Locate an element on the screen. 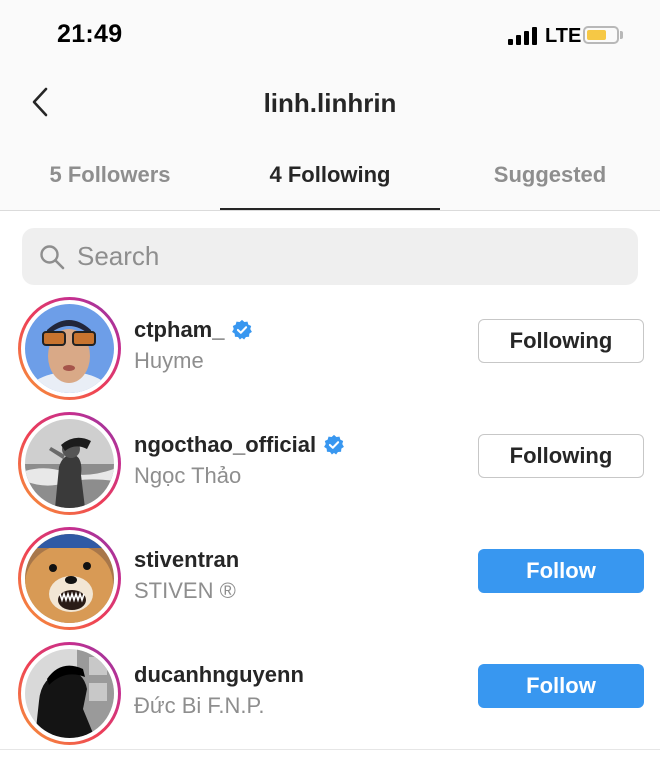 The height and width of the screenshot is (760, 660). username-text: ducanhnguyenn is located at coordinates (219, 674).